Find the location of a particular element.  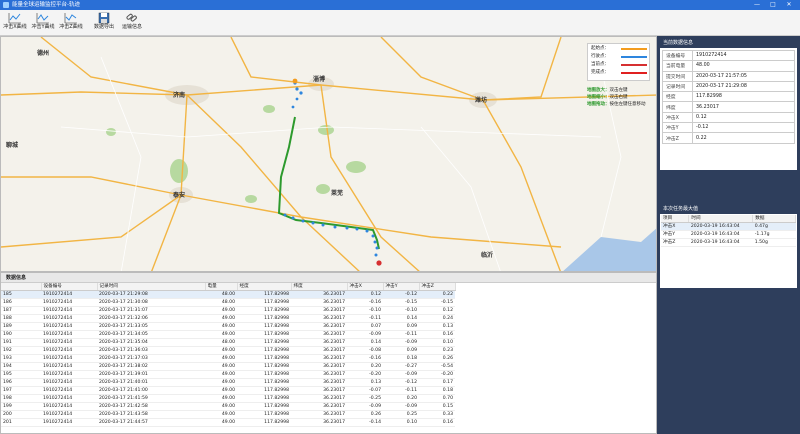

window-title: 能量全球运输监控平台-轨迹 is located at coordinates (46, 5).